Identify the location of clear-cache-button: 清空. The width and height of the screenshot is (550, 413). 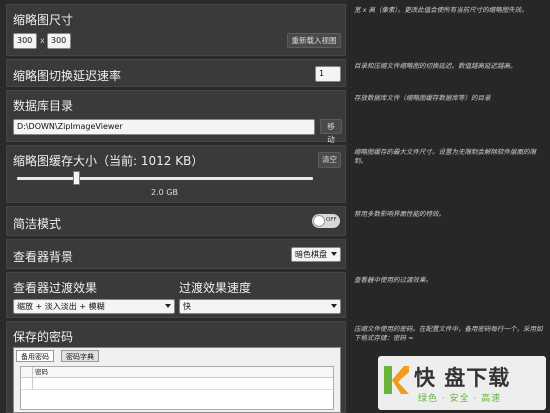
(329, 160).